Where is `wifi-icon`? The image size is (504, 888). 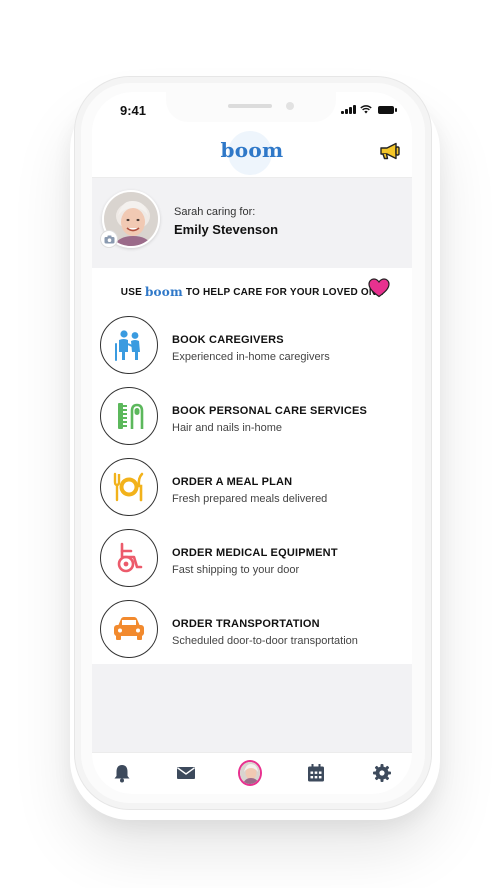 wifi-icon is located at coordinates (366, 109).